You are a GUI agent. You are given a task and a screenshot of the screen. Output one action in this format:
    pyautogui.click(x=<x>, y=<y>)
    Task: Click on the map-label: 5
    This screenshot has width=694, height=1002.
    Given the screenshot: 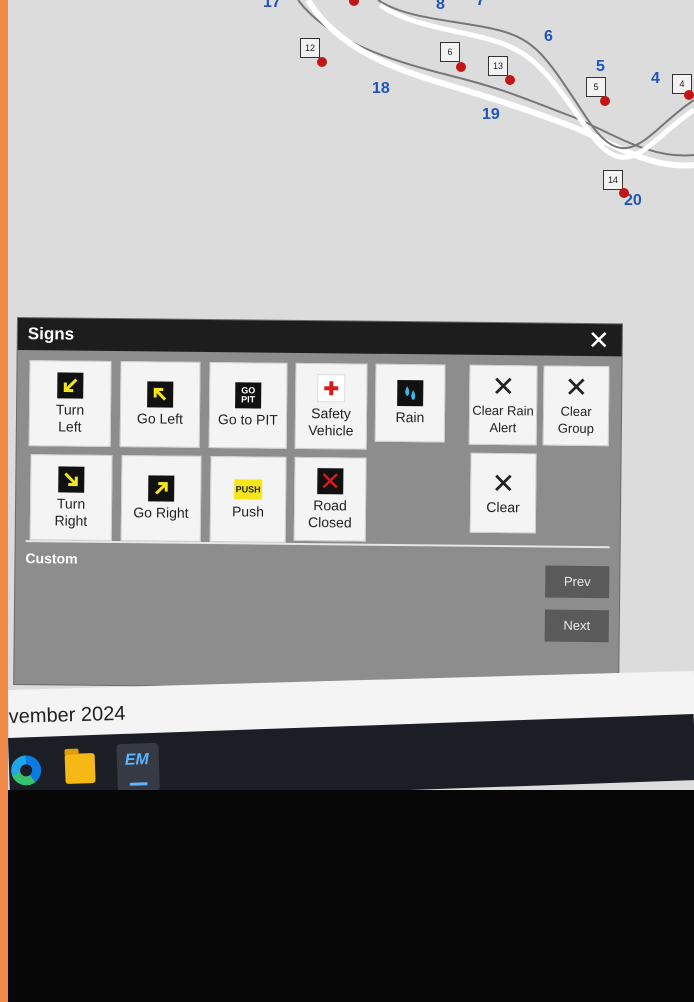 What is the action you would take?
    pyautogui.click(x=600, y=66)
    